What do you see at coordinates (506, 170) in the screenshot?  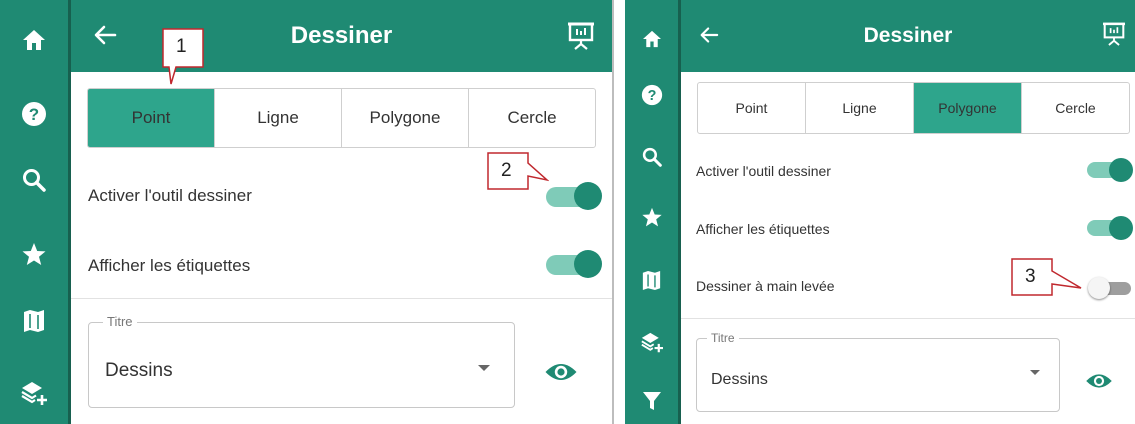 I see `callout-number: 2` at bounding box center [506, 170].